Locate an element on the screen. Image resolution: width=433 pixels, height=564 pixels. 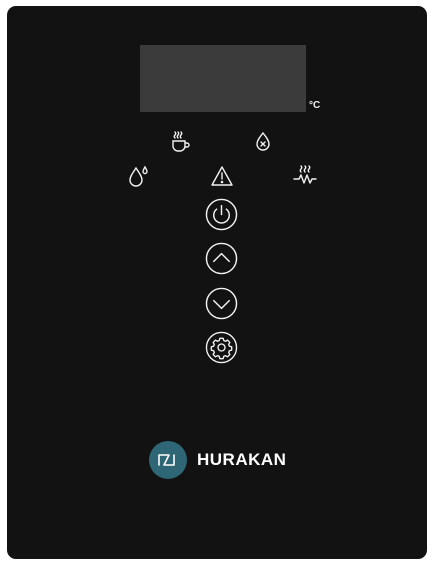
chevron-down-icon is located at coordinates (221, 303).